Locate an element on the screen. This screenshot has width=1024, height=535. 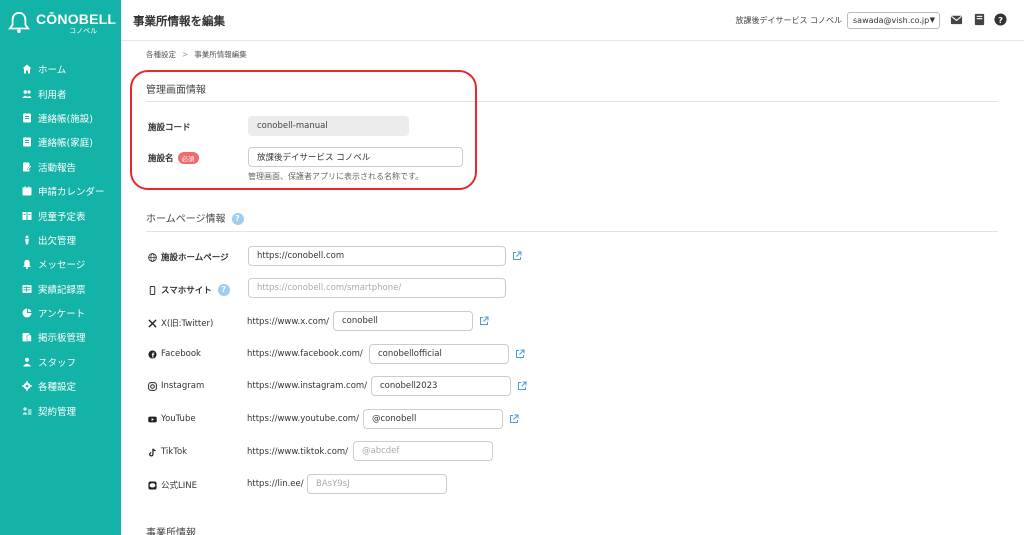
sidebar-item-label: 実績記録票 is located at coordinates (62, 290).